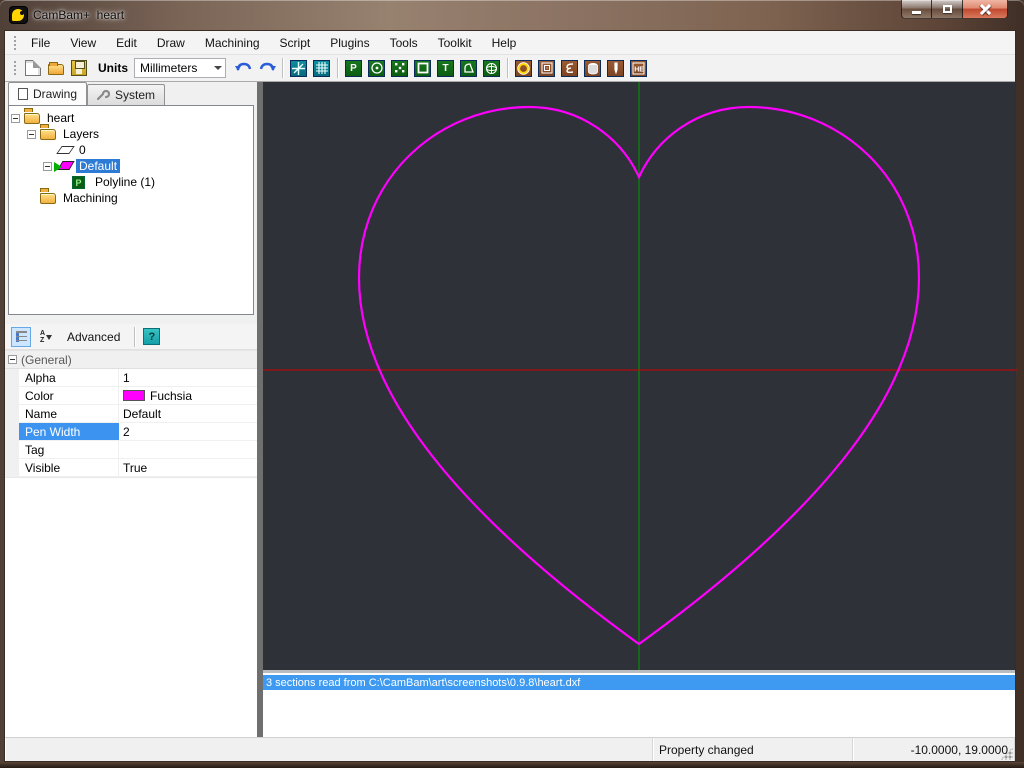 The image size is (1024, 768). Describe the element at coordinates (188, 467) in the screenshot. I see `property-value: True` at that location.